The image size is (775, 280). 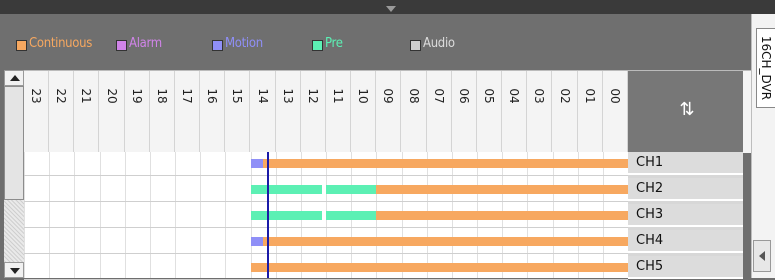 I want to click on legend-item-pre: Pre, so click(x=327, y=43).